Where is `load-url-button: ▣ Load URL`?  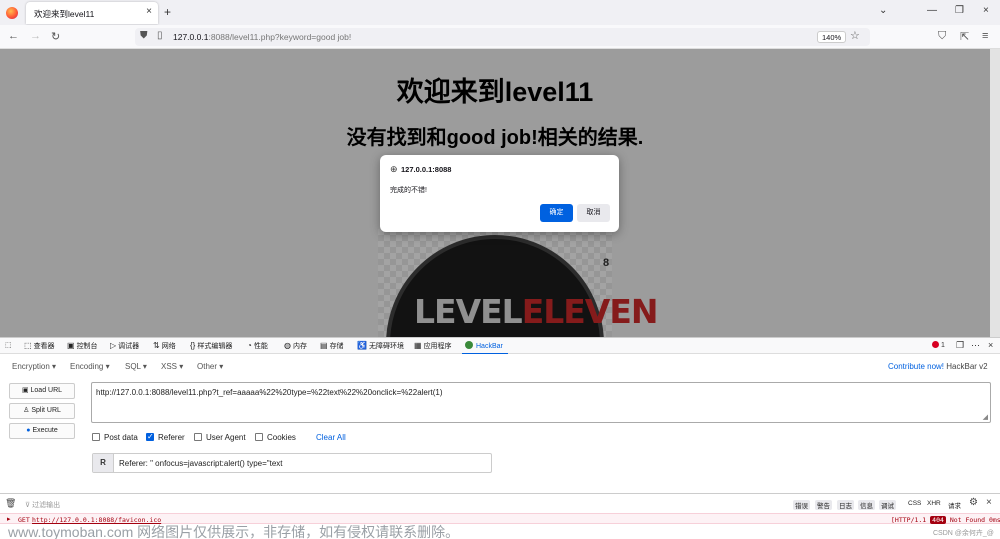
load-url-button: ▣ Load URL is located at coordinates (42, 391).